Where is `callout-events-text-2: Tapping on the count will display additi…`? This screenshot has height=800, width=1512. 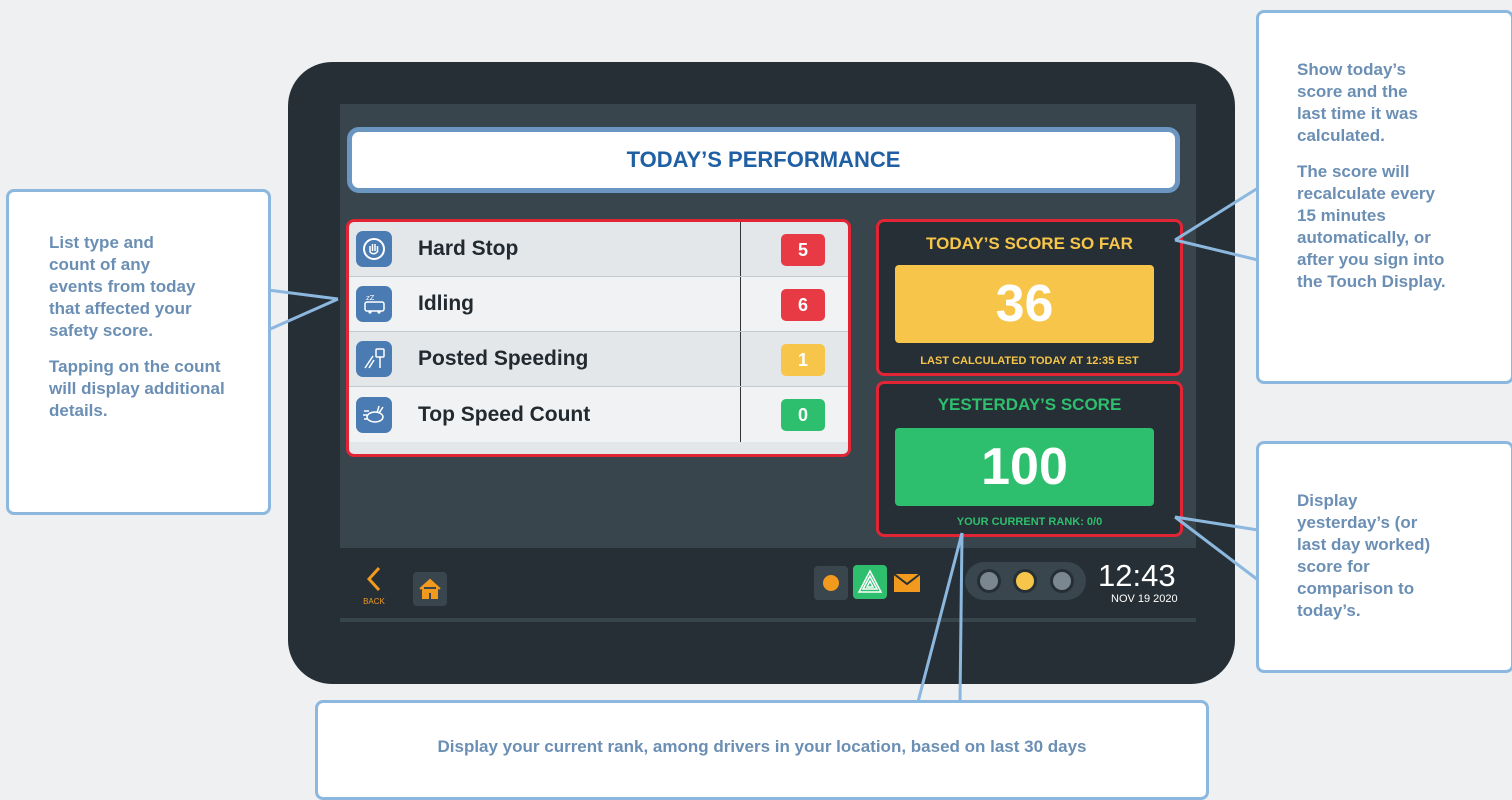
callout-events-text-2: Tapping on the count will display additi… is located at coordinates (137, 388).